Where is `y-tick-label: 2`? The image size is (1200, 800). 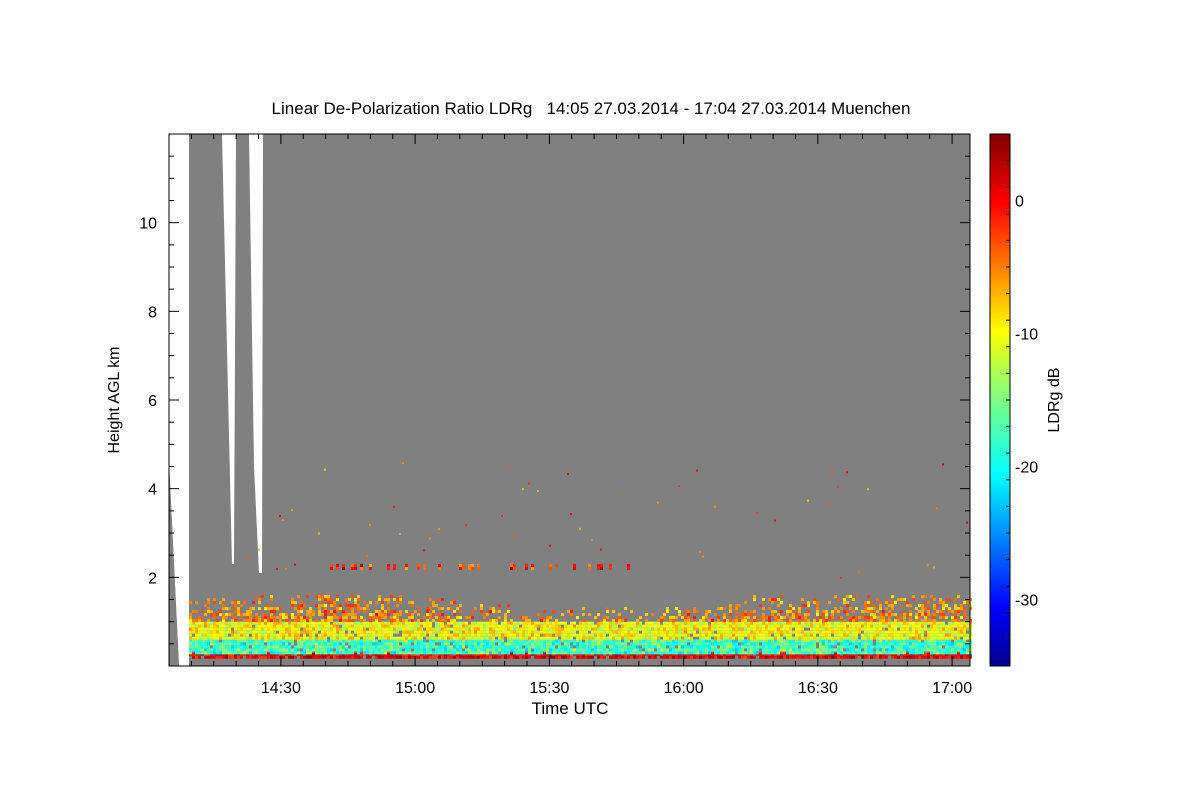 y-tick-label: 2 is located at coordinates (152, 578).